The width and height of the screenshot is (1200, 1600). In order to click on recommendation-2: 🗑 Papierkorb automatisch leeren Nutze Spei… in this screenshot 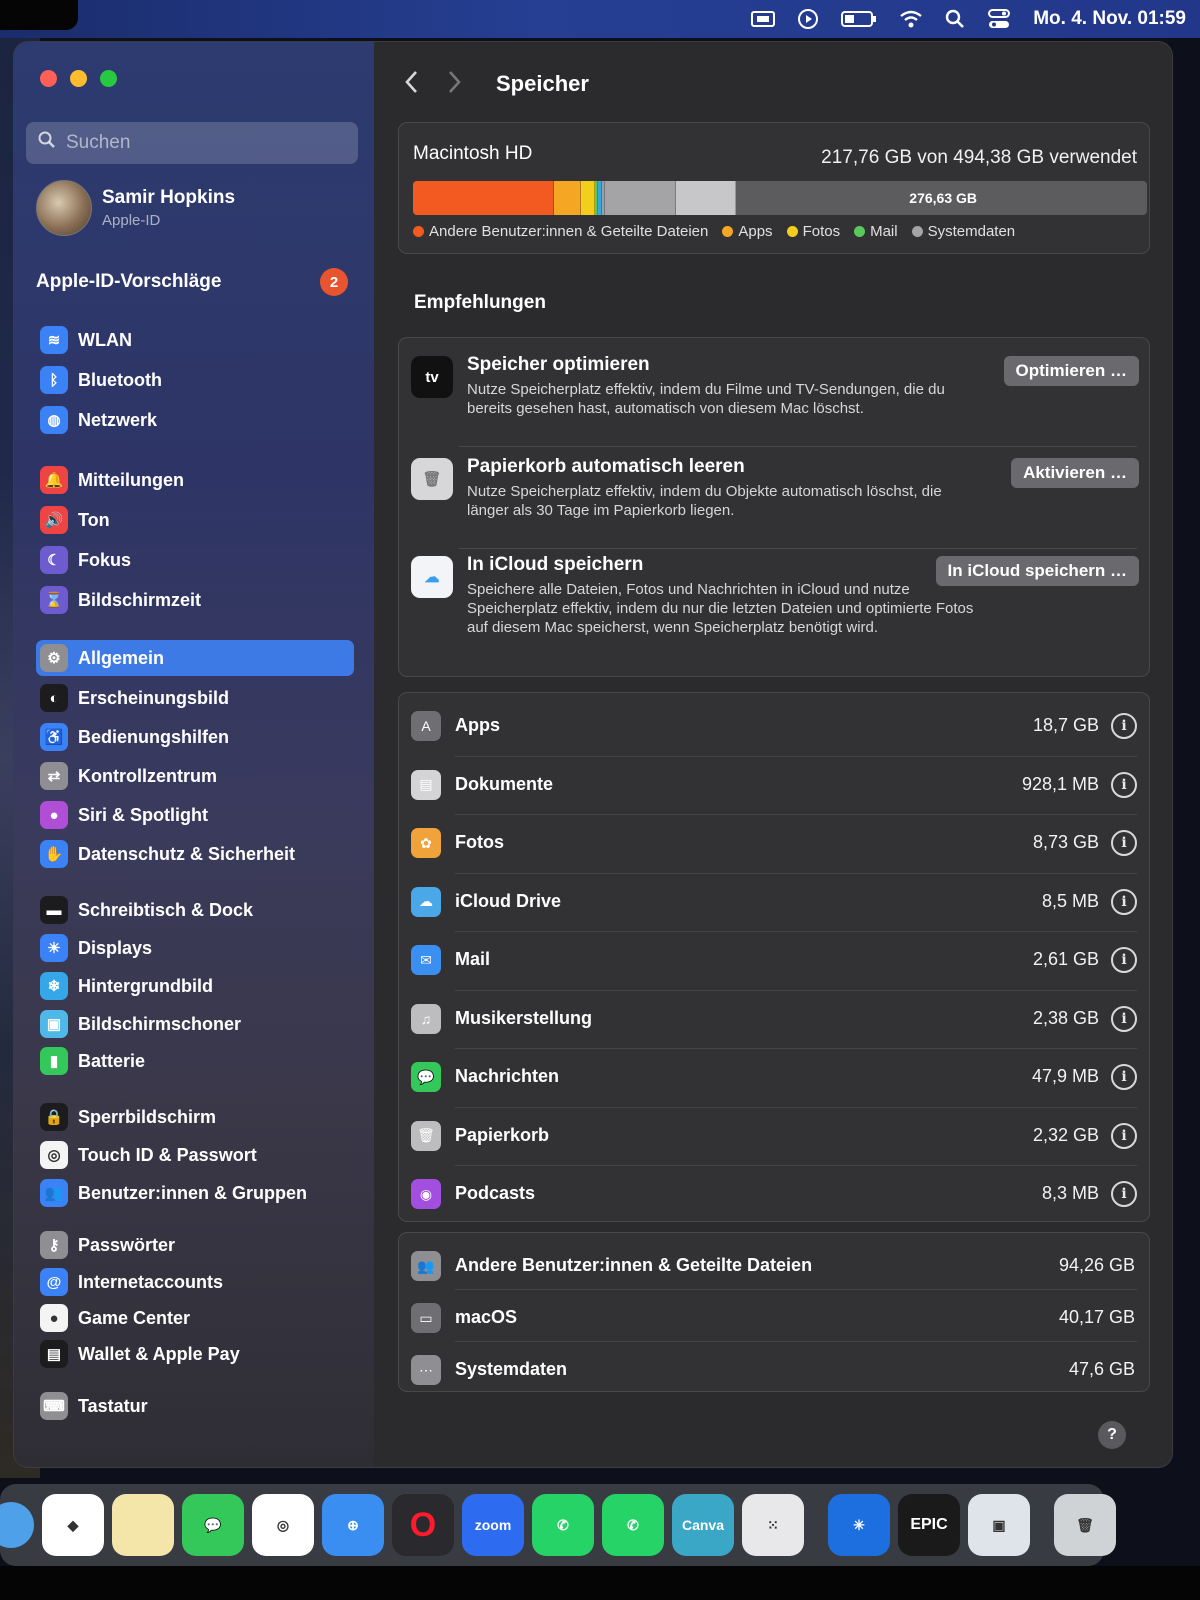, I will do `click(775, 502)`.